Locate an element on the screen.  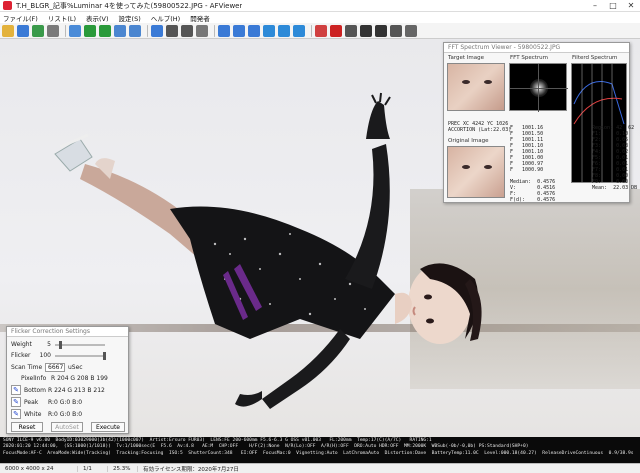
forward-icon is located at coordinates (105, 30).